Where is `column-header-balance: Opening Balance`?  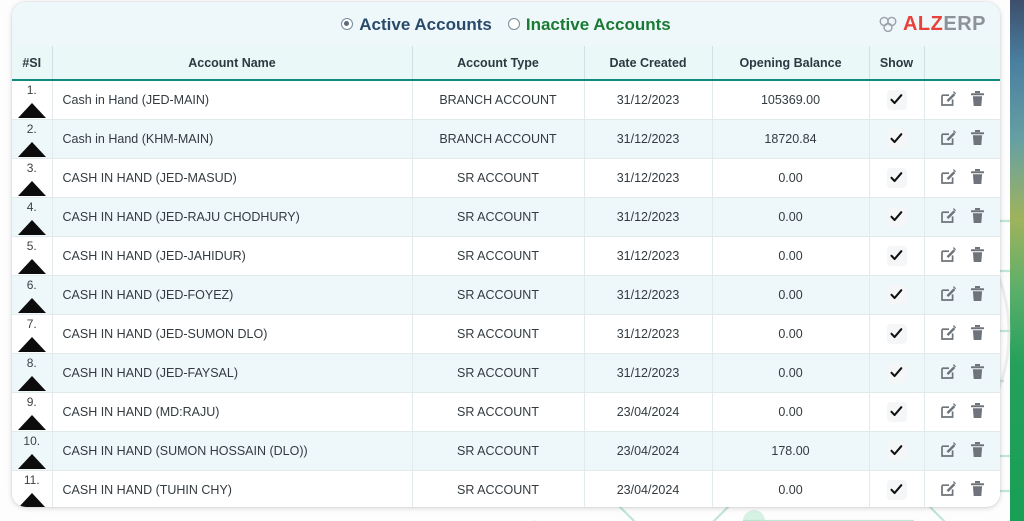
column-header-balance: Opening Balance is located at coordinates (790, 63).